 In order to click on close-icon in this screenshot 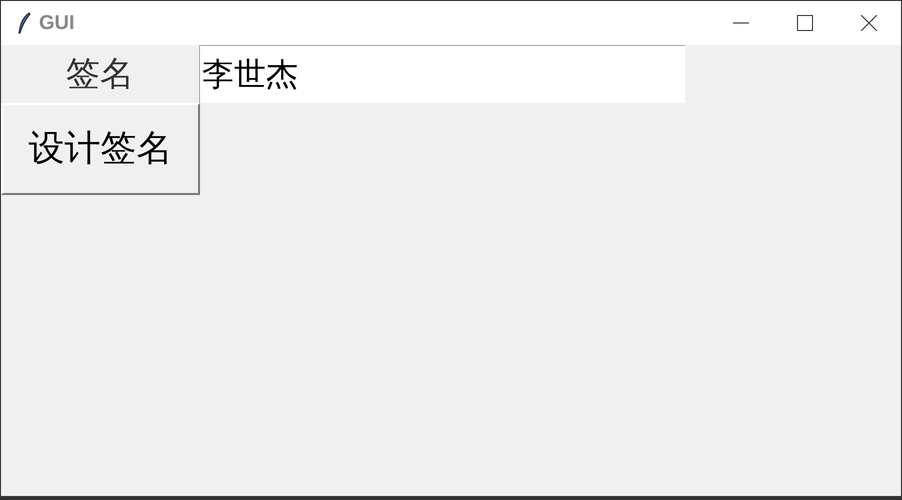, I will do `click(869, 23)`.